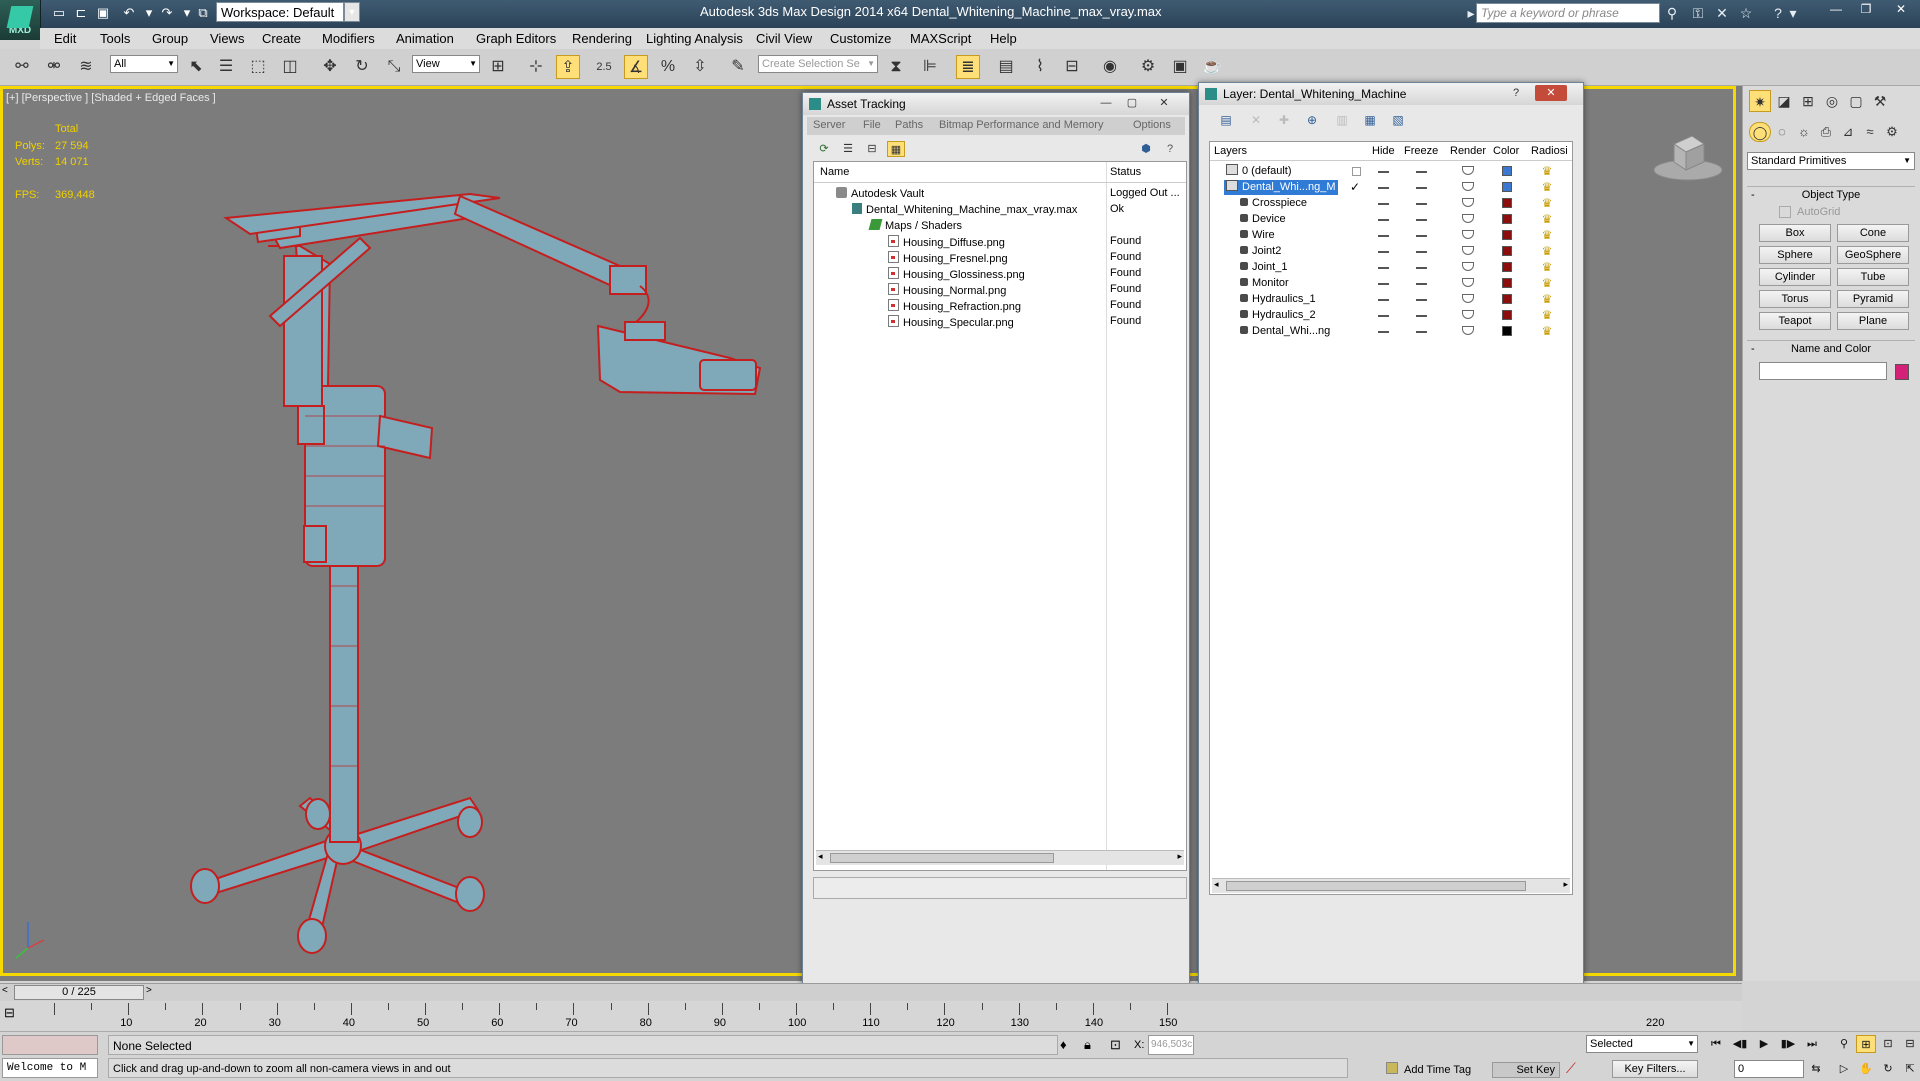 The width and height of the screenshot is (1920, 1081). What do you see at coordinates (1000, 210) in the screenshot?
I see `asset-row: Dental_Whitening_Machine_max_vray.max Ok` at bounding box center [1000, 210].